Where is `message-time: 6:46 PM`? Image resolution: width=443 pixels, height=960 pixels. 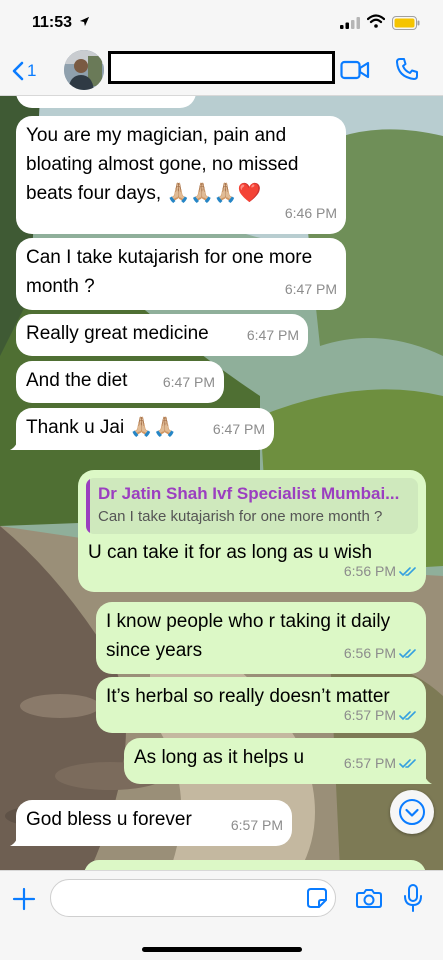
message-time: 6:46 PM is located at coordinates (310, 213).